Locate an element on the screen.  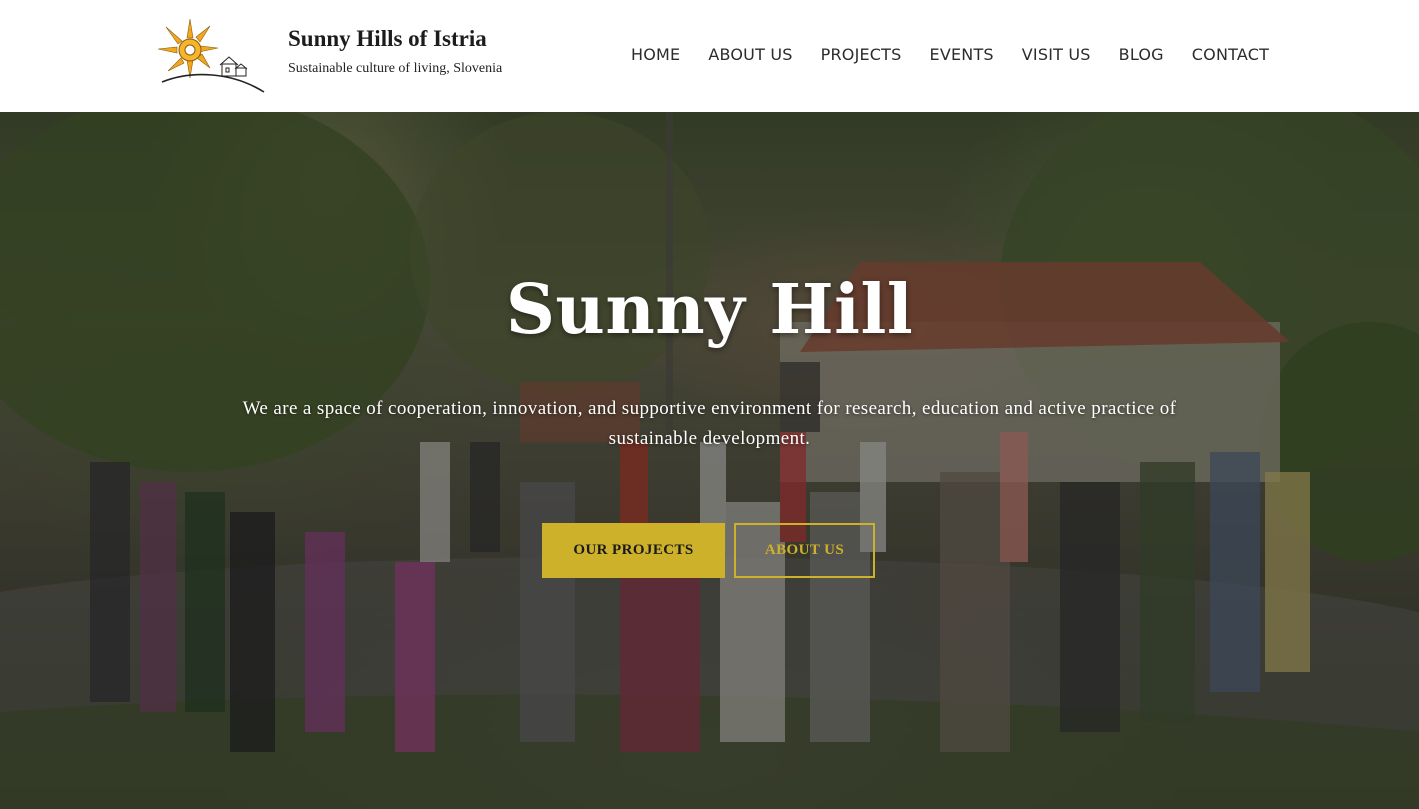
nav-item-blog: BLOG is located at coordinates (1141, 56).